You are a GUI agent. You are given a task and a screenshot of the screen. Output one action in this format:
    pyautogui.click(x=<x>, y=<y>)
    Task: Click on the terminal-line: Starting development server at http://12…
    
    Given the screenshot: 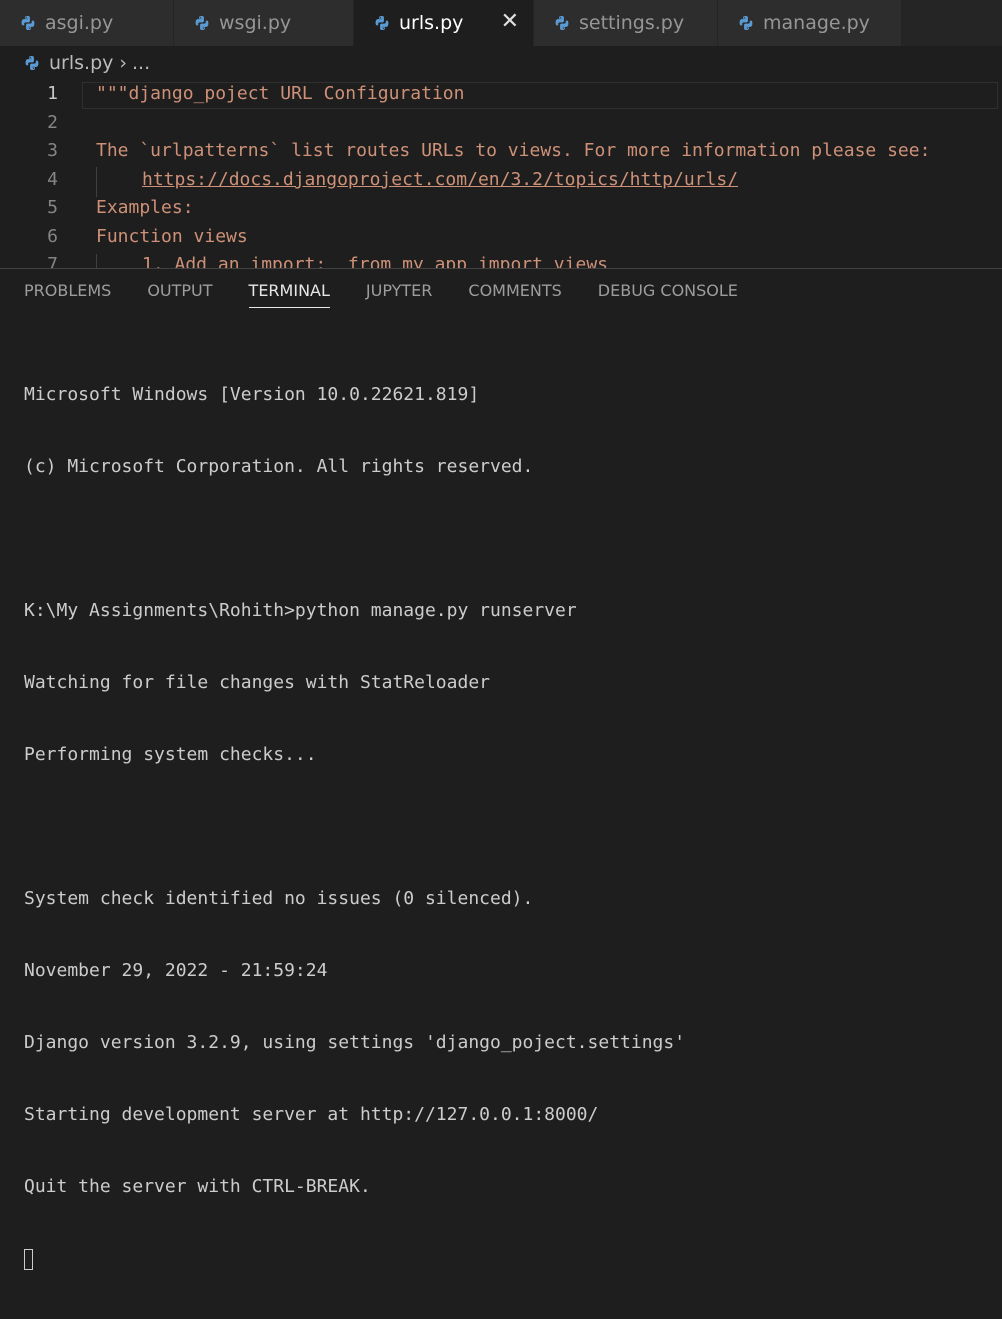 What is the action you would take?
    pyautogui.click(x=311, y=1114)
    